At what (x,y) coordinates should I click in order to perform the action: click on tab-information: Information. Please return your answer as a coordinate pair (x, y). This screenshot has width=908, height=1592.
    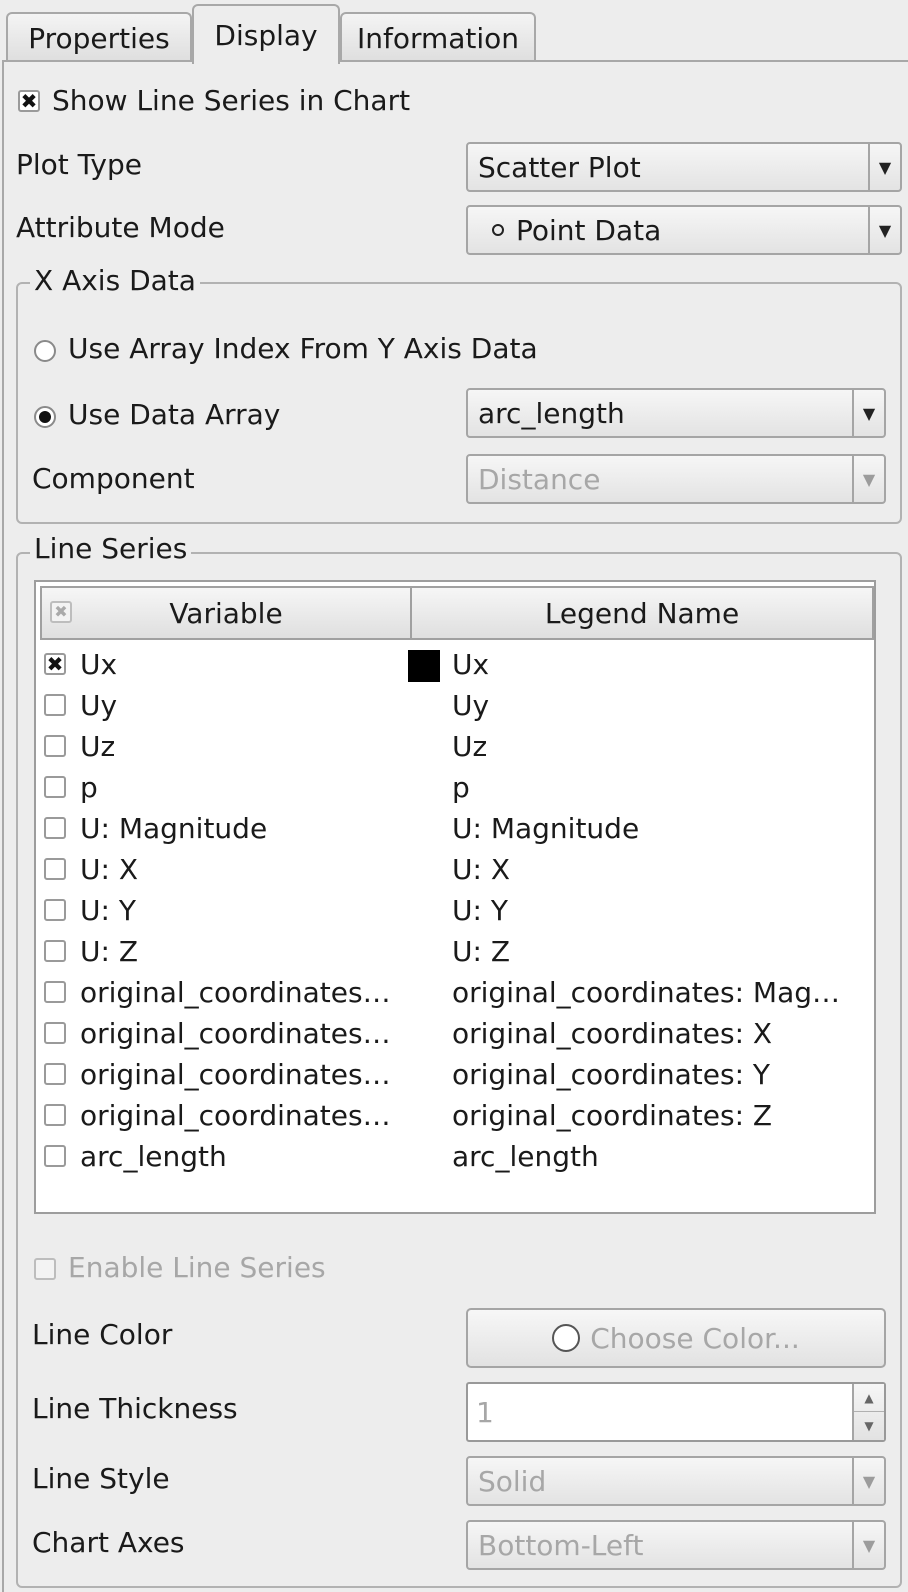
    Looking at the image, I should click on (438, 37).